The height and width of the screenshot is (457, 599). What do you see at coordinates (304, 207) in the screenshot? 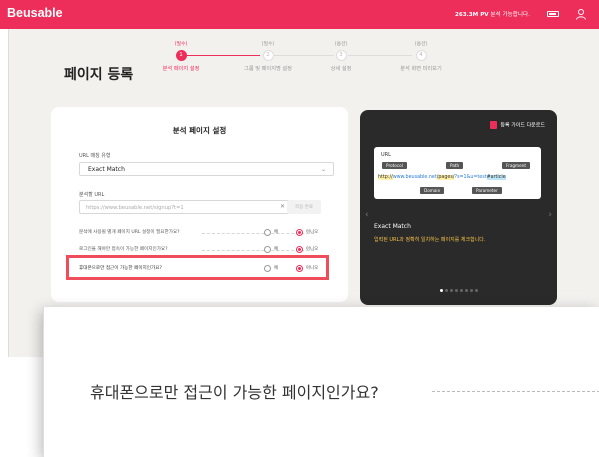
I see `apply-button: 적용 완료` at bounding box center [304, 207].